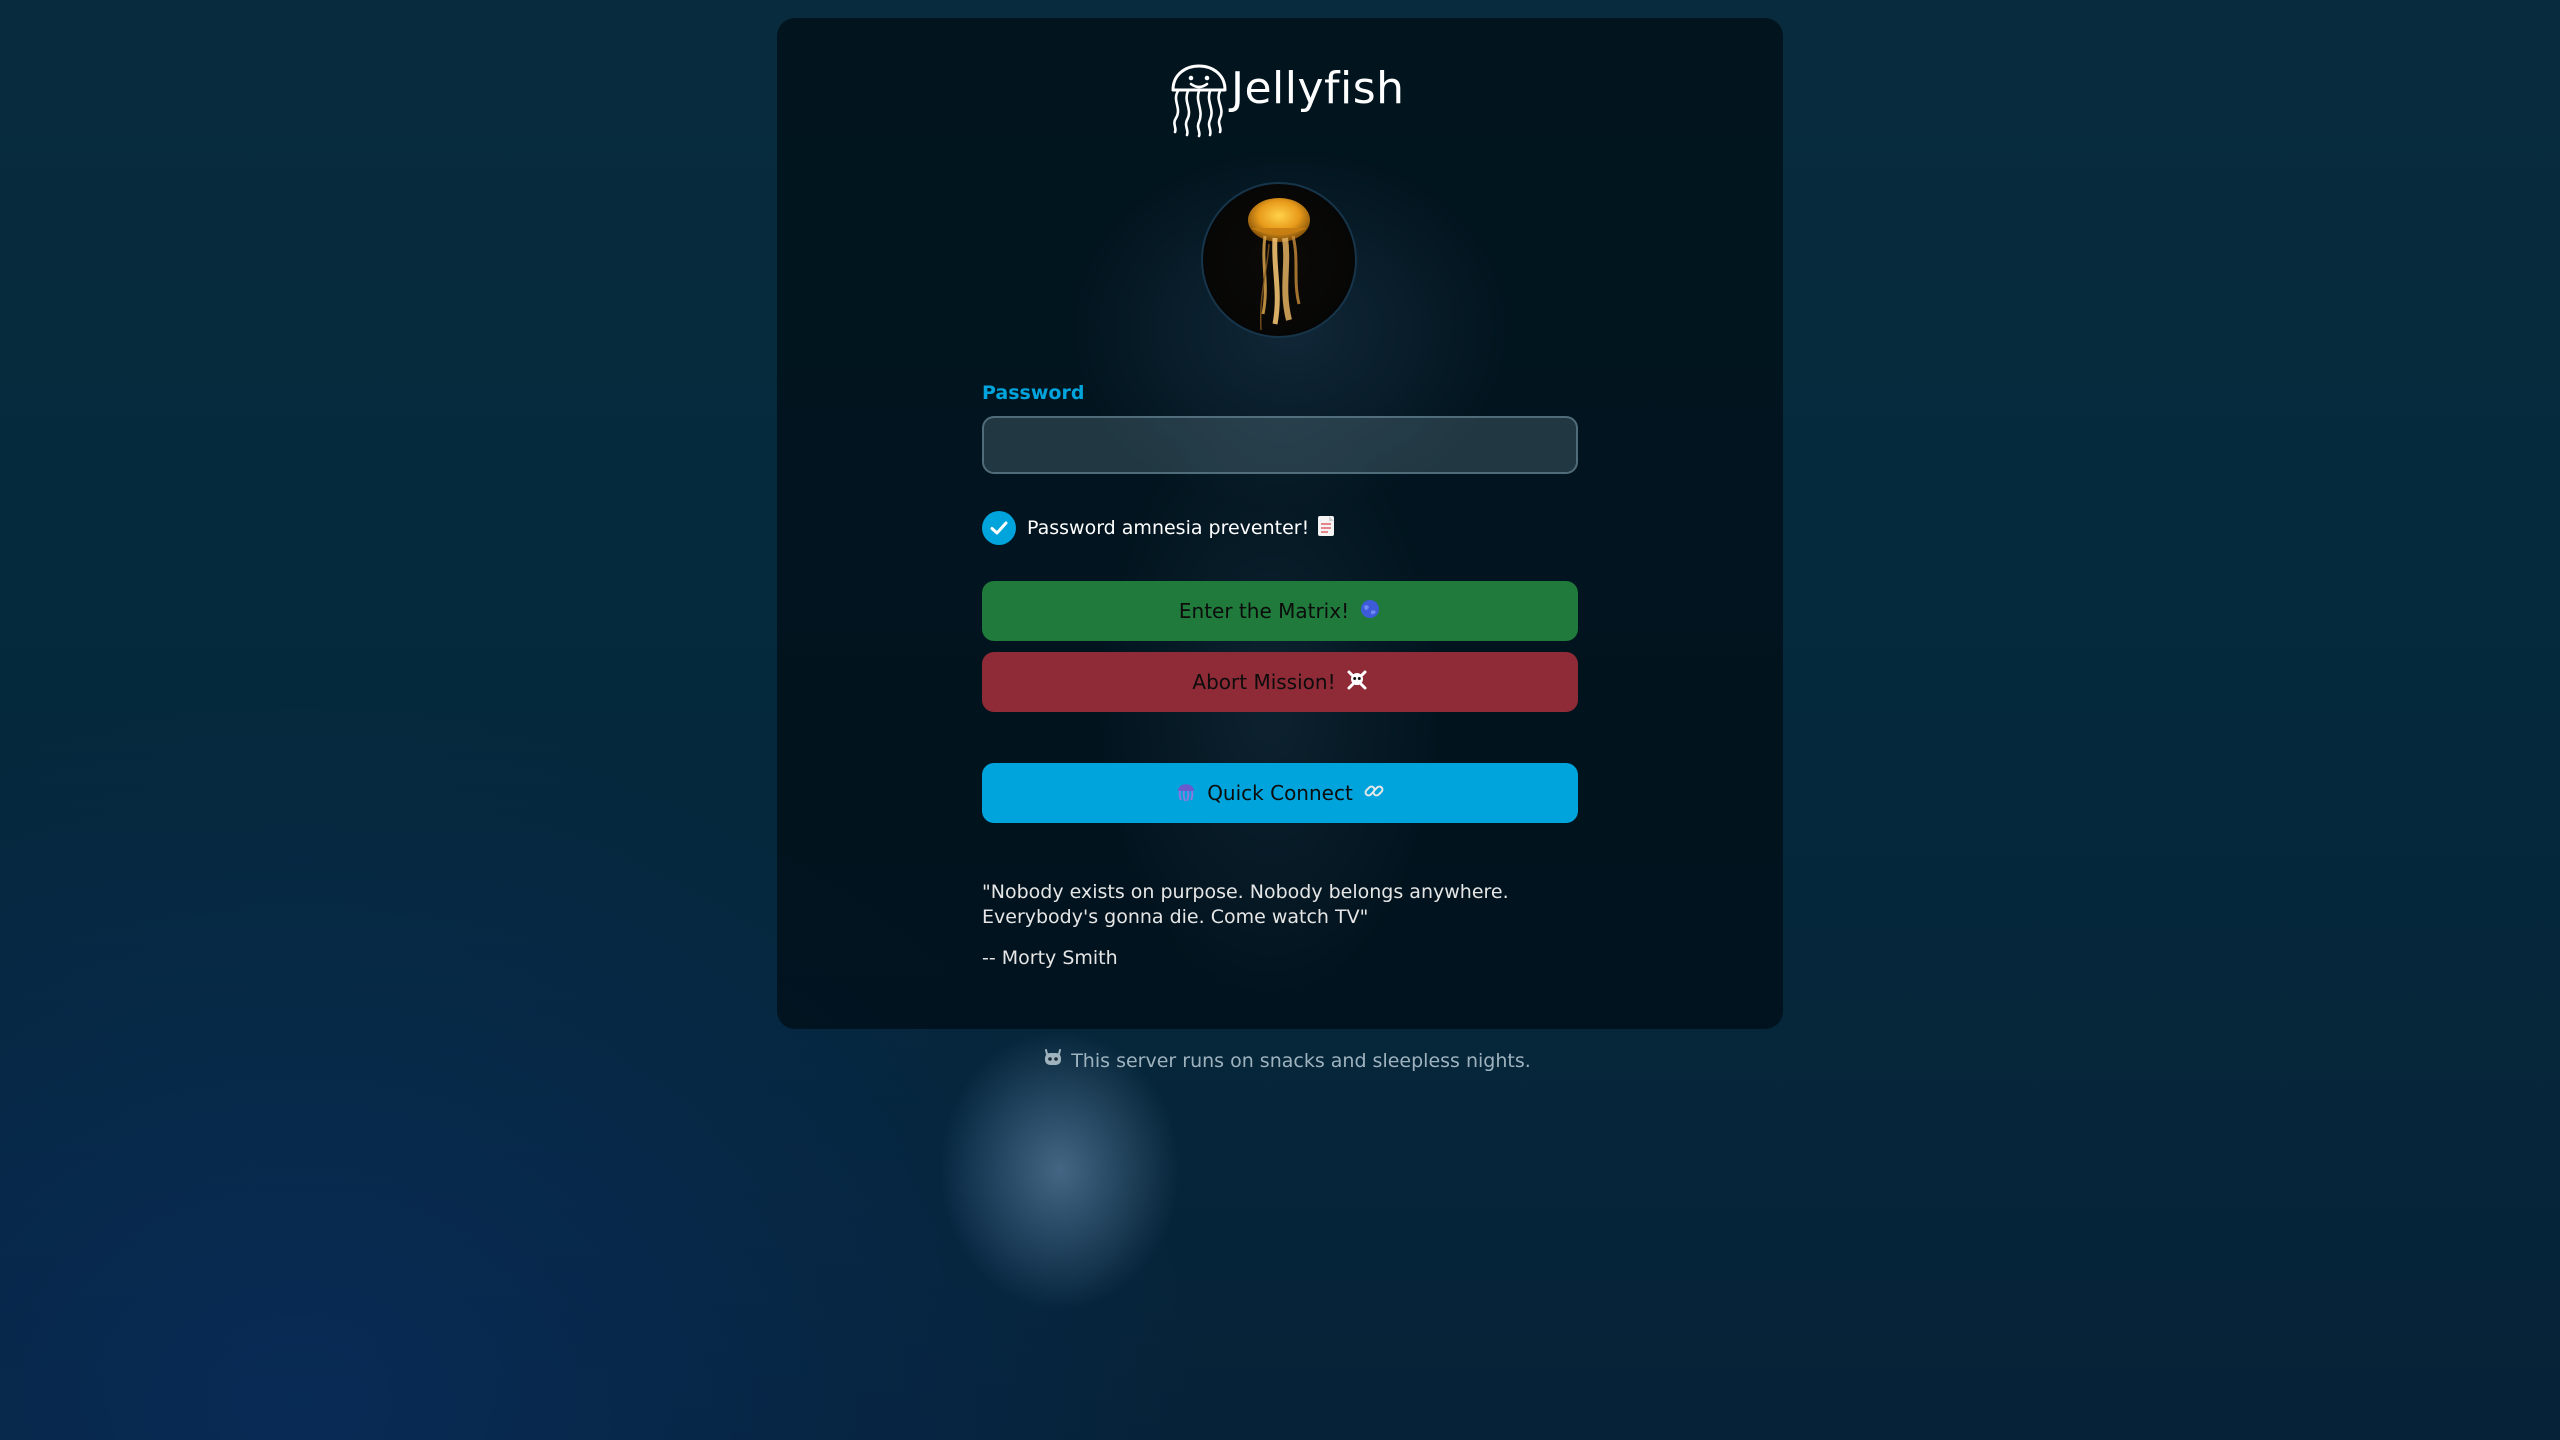  I want to click on password-input, so click(1280, 445).